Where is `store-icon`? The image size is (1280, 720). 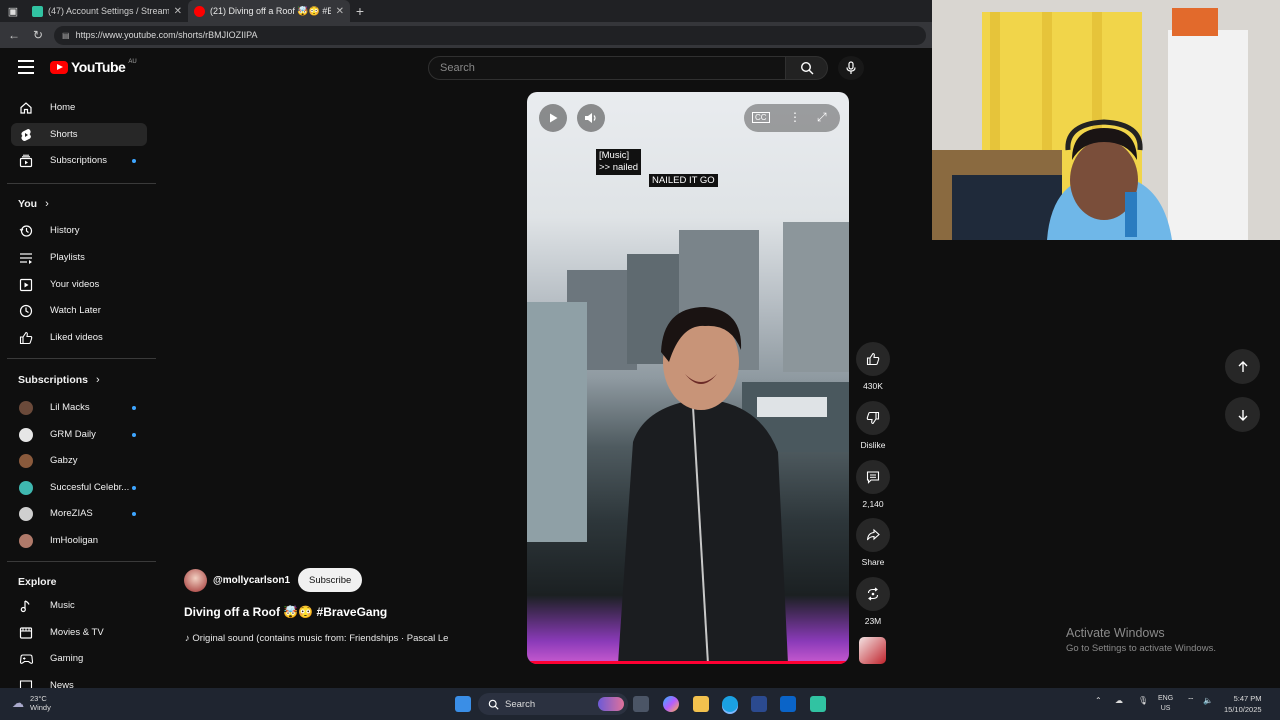
store-icon is located at coordinates (759, 704).